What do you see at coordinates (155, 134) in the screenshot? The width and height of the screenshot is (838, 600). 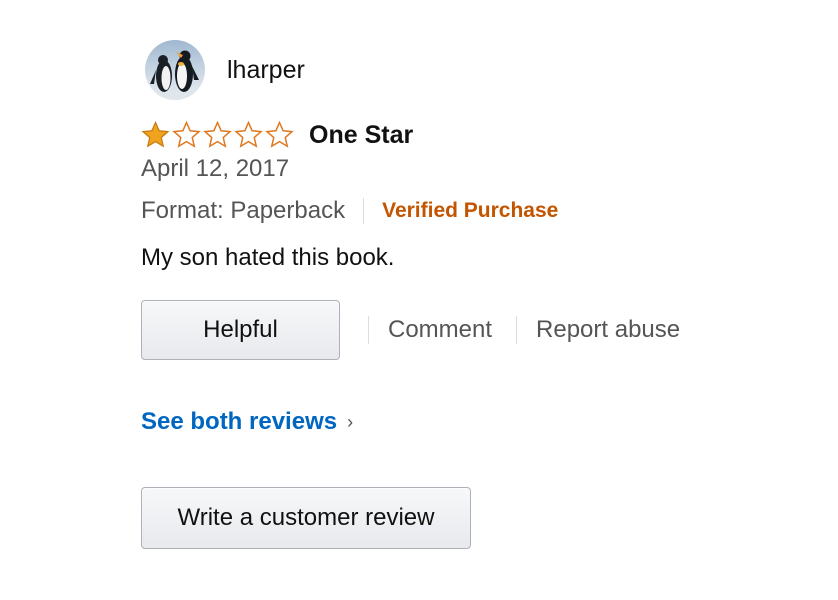 I see `star-filled-icon` at bounding box center [155, 134].